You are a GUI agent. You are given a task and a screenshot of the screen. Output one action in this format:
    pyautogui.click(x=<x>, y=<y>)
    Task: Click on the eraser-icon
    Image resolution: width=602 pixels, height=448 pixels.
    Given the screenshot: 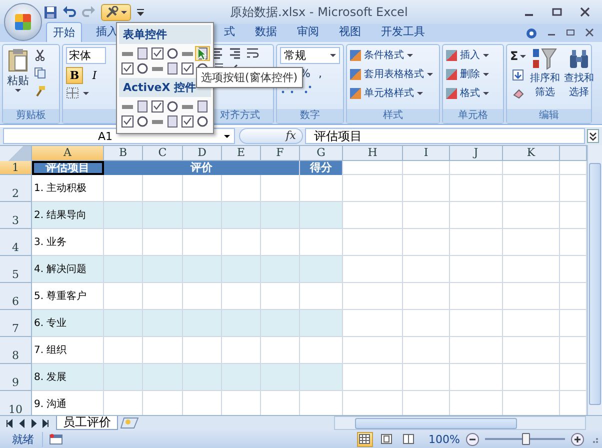 What is the action you would take?
    pyautogui.click(x=518, y=93)
    